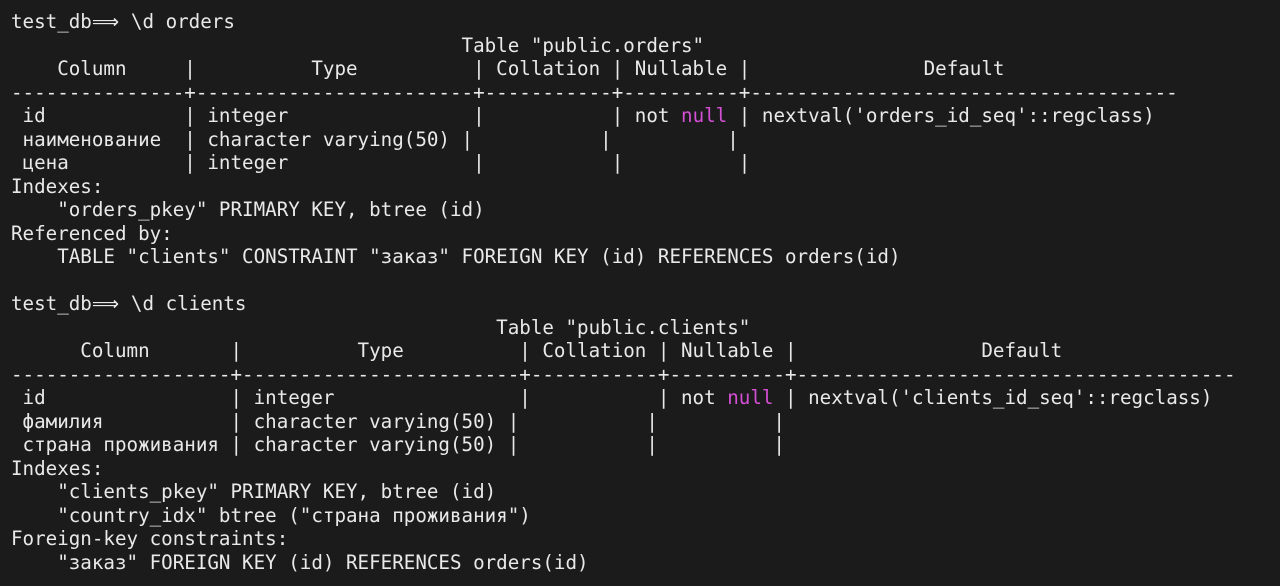  Describe the element at coordinates (92, 233) in the screenshot. I see `referenced-by-heading: Referenced by:` at that location.